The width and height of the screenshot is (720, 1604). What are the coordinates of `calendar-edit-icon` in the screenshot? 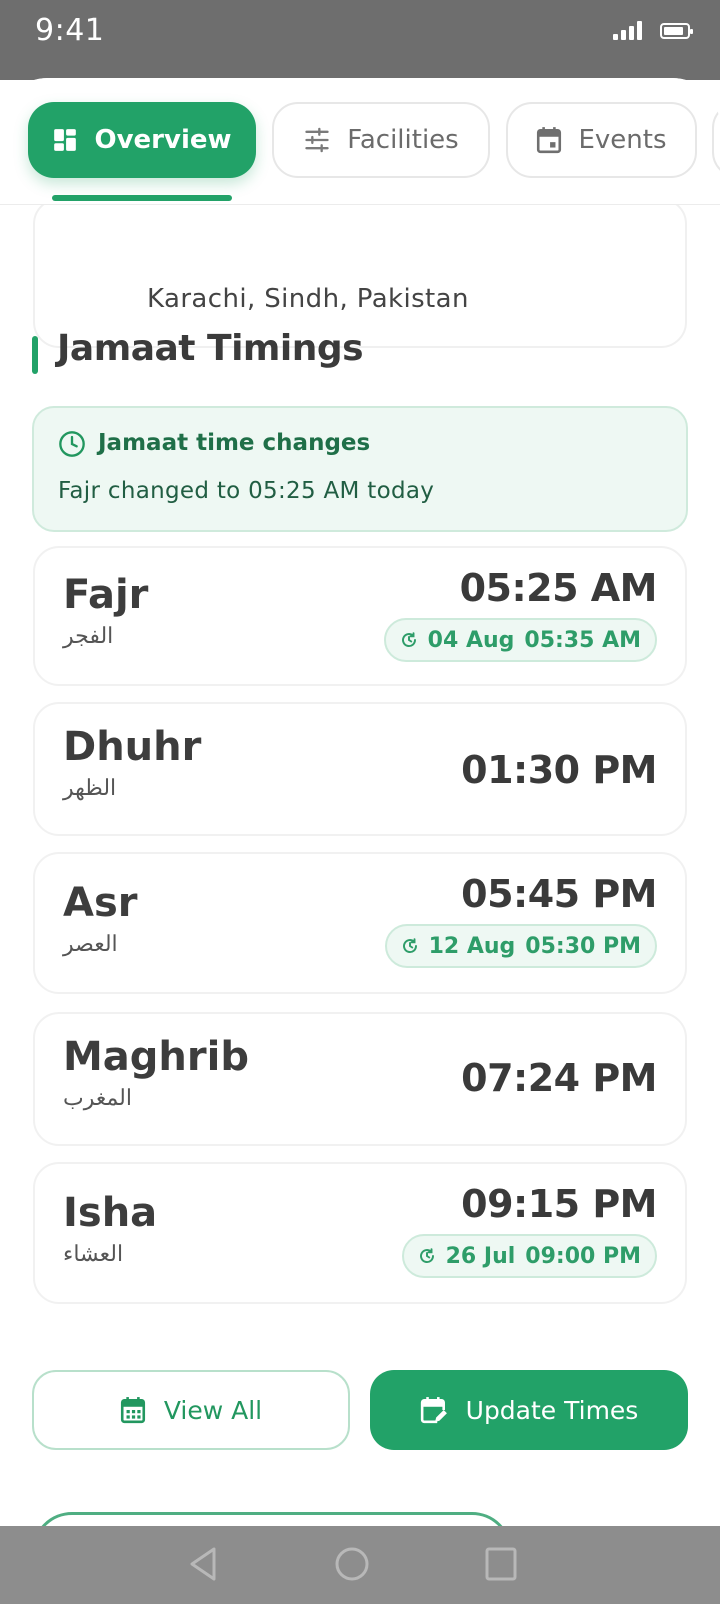 It's located at (433, 1410).